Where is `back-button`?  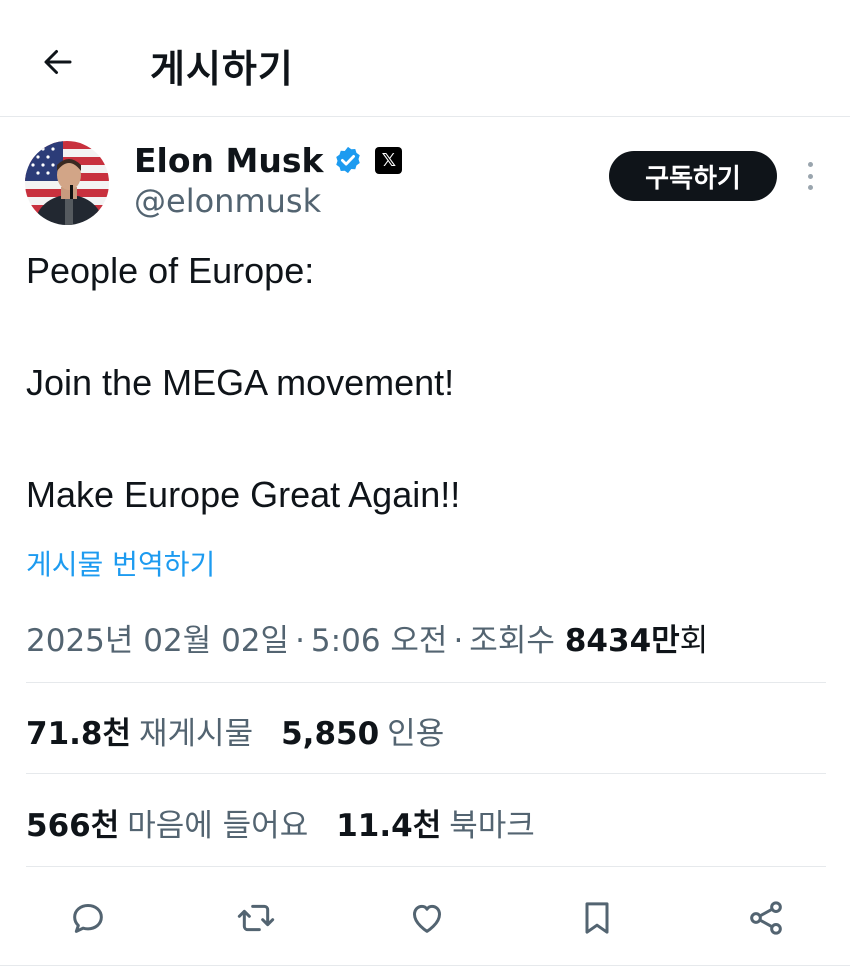 back-button is located at coordinates (58, 62).